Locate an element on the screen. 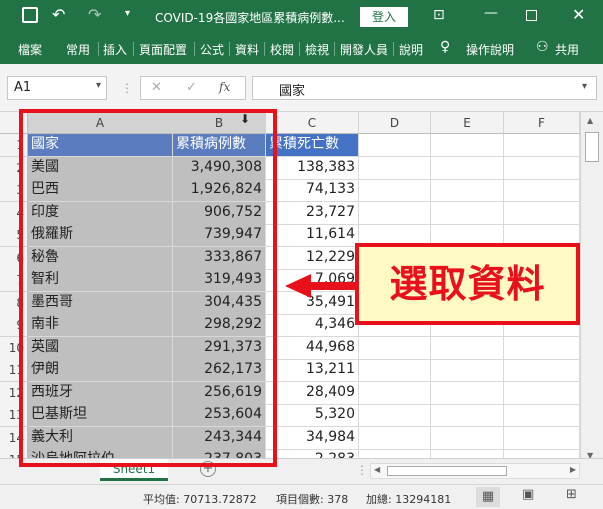  column-header-f: F is located at coordinates (542, 123).